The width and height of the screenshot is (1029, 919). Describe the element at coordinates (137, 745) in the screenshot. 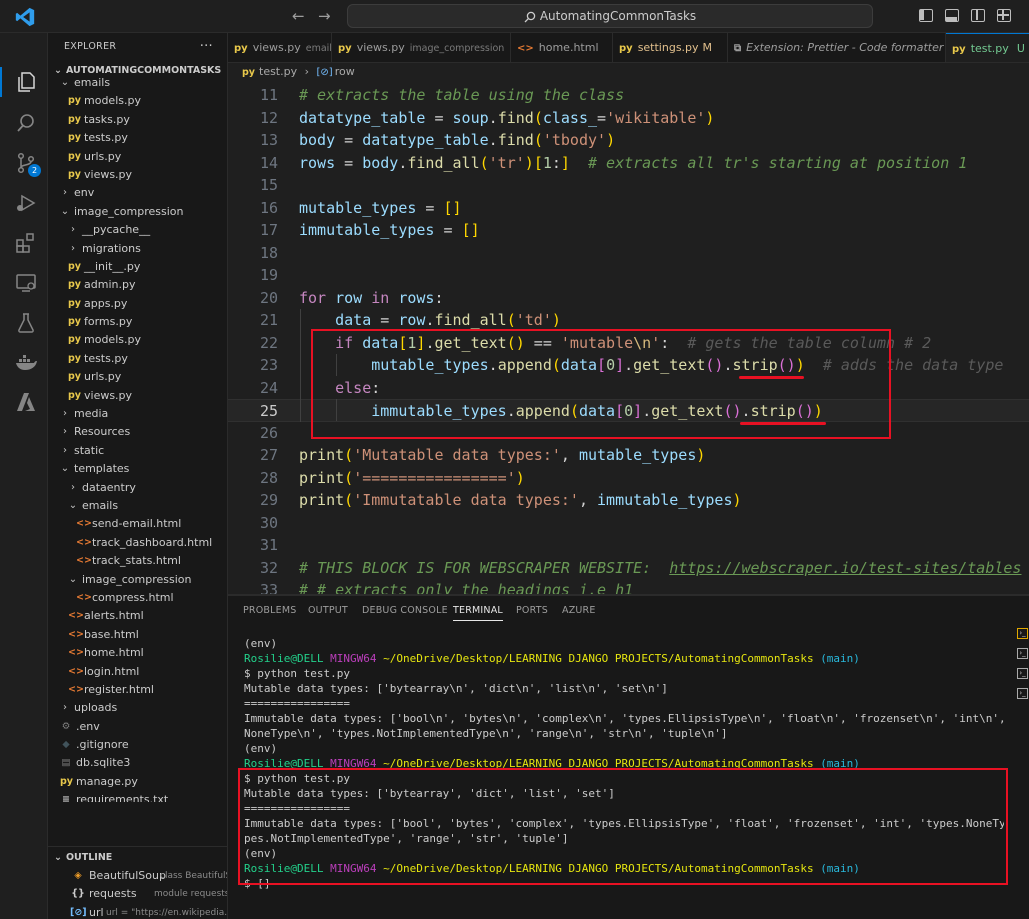

I see `file-item: ◆ .gitignore` at that location.